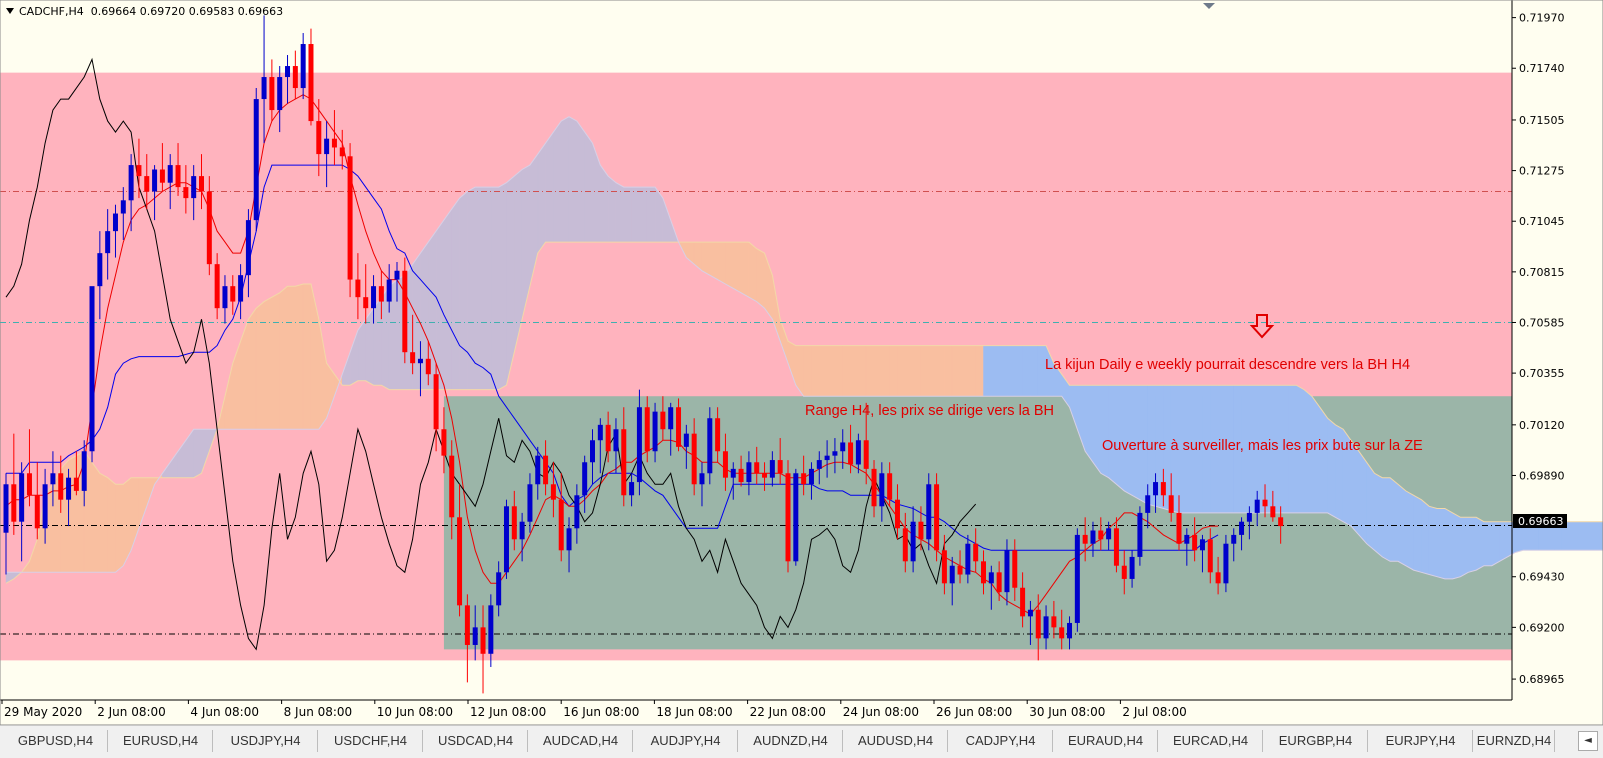 This screenshot has height=758, width=1603. Describe the element at coordinates (1067, 712) in the screenshot. I see `time-tick-label: 30 Jun 08:00` at that location.